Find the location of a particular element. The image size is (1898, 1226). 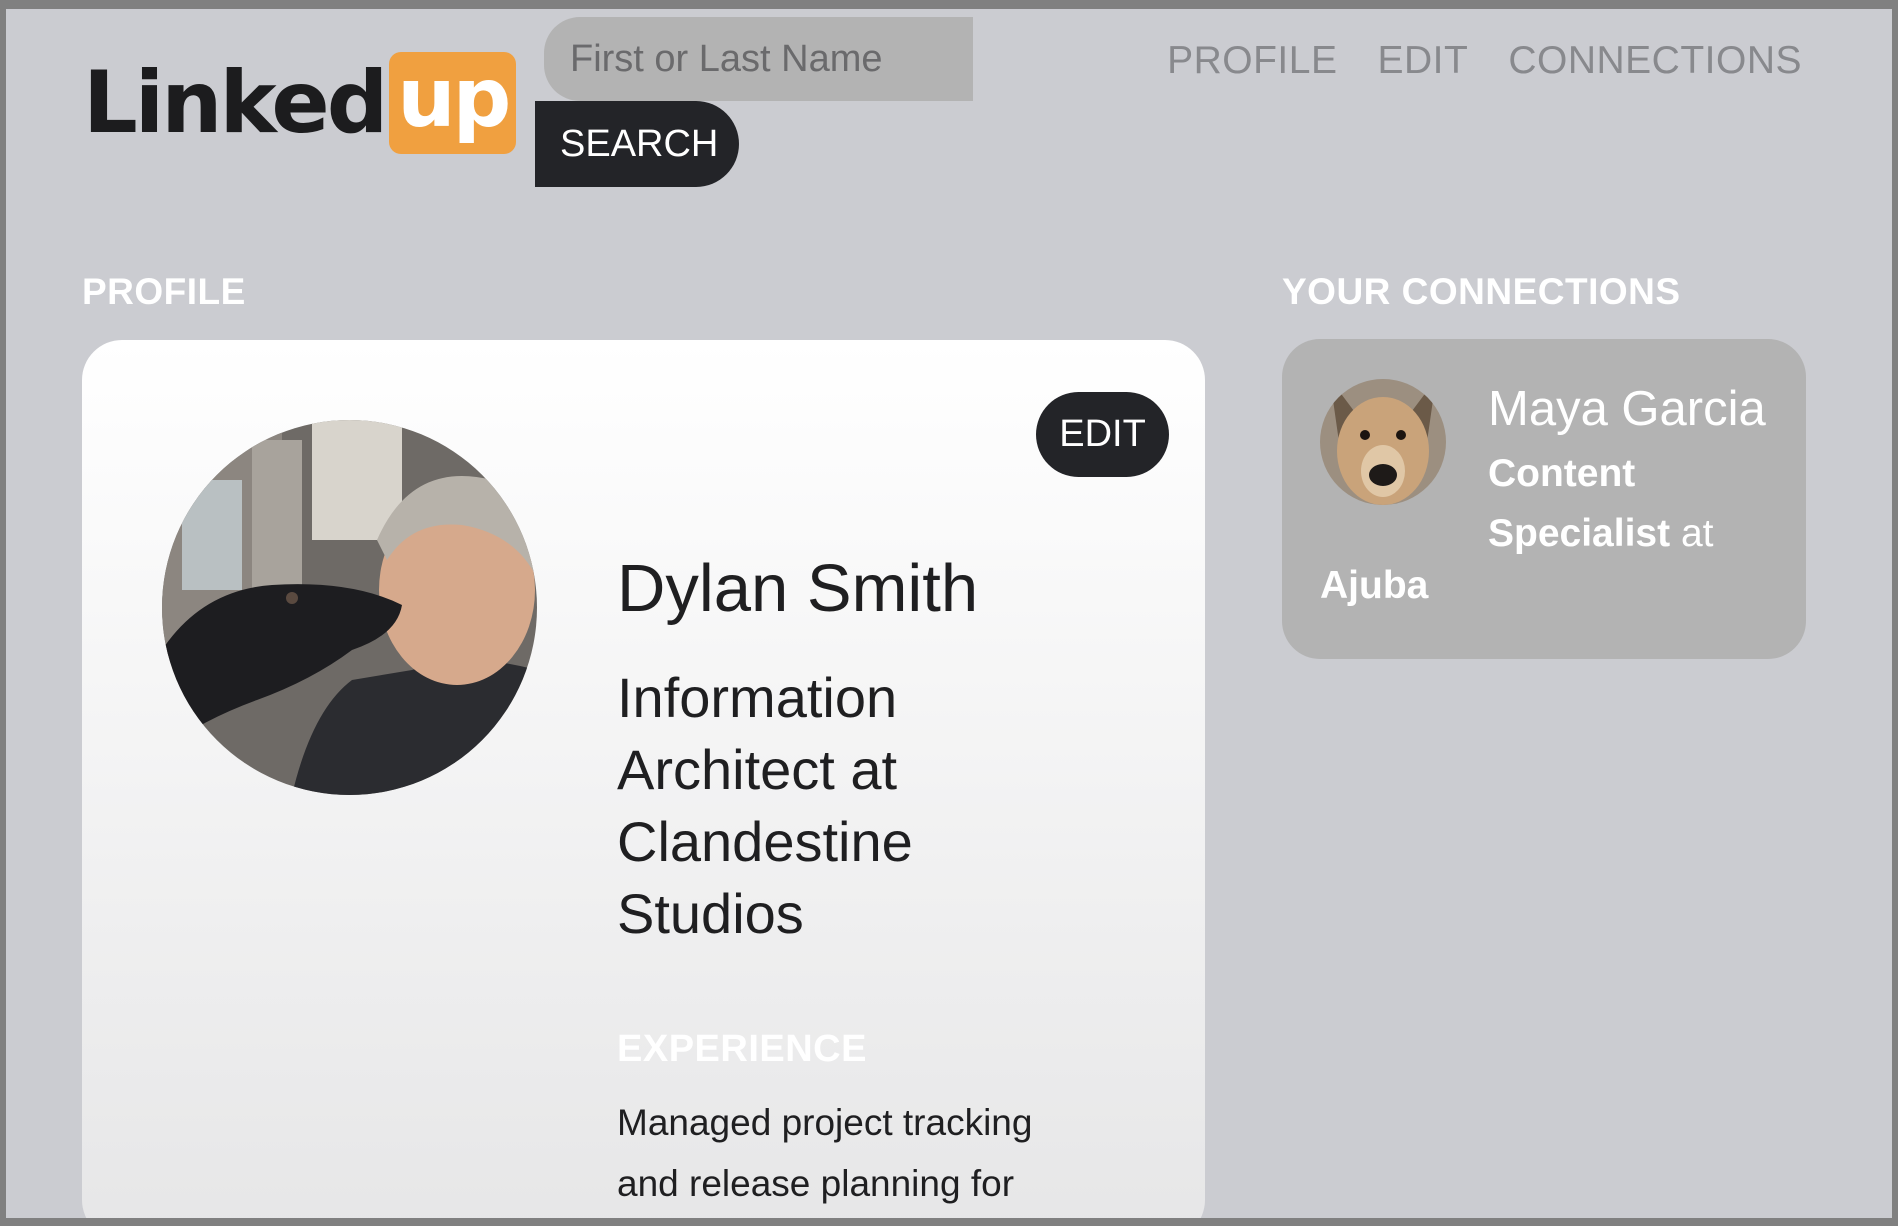

connection-role-at: at is located at coordinates (1697, 533).